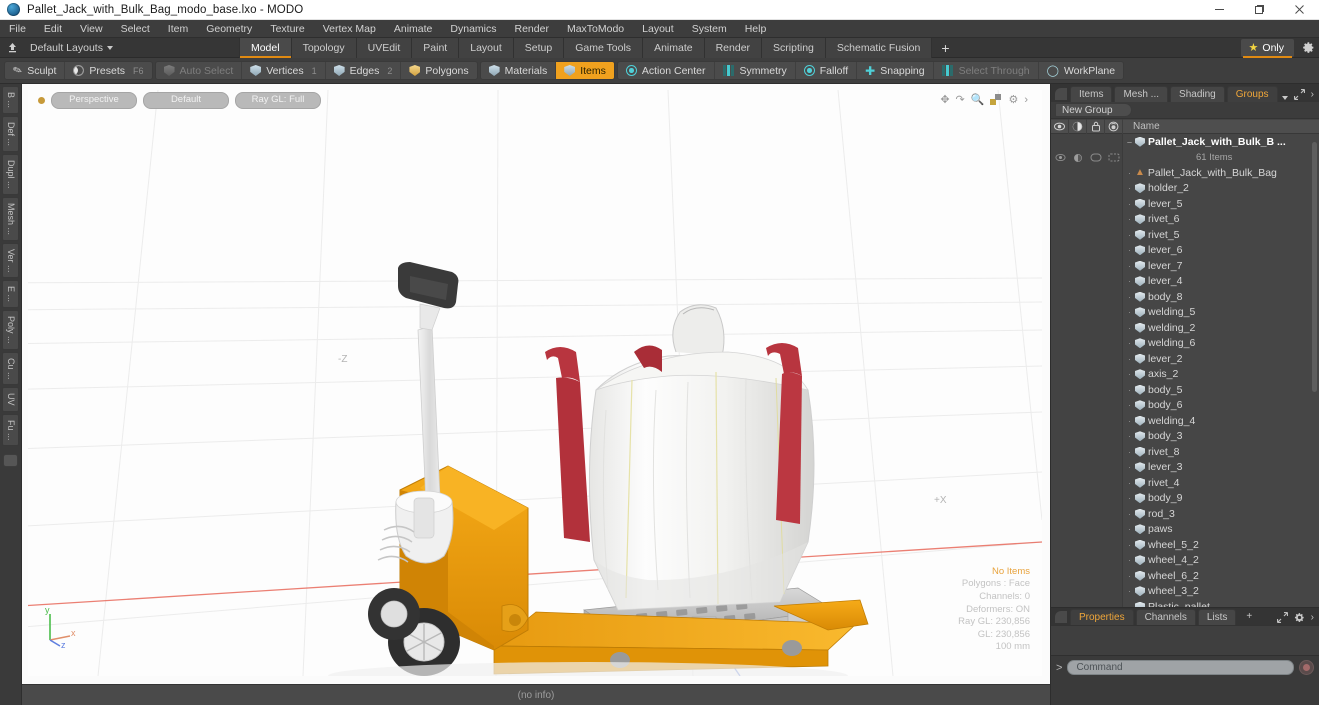 This screenshot has height=705, width=1319. What do you see at coordinates (287, 29) in the screenshot?
I see `menu-texture: Texture` at bounding box center [287, 29].